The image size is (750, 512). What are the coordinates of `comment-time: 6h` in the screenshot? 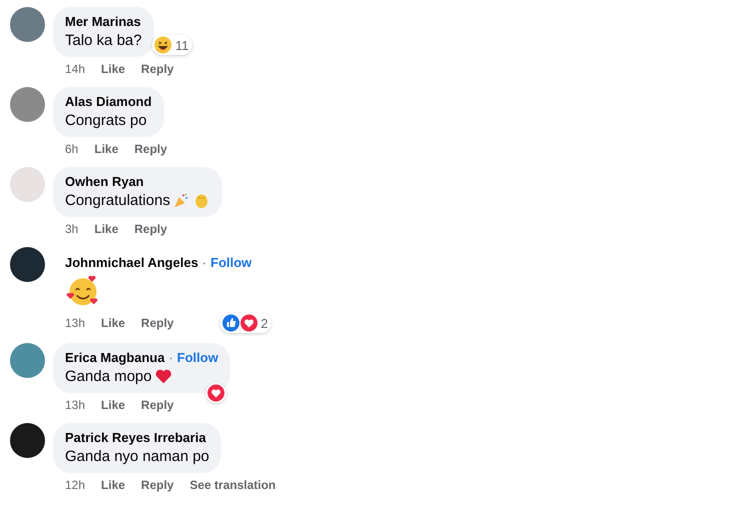 It's located at (71, 149).